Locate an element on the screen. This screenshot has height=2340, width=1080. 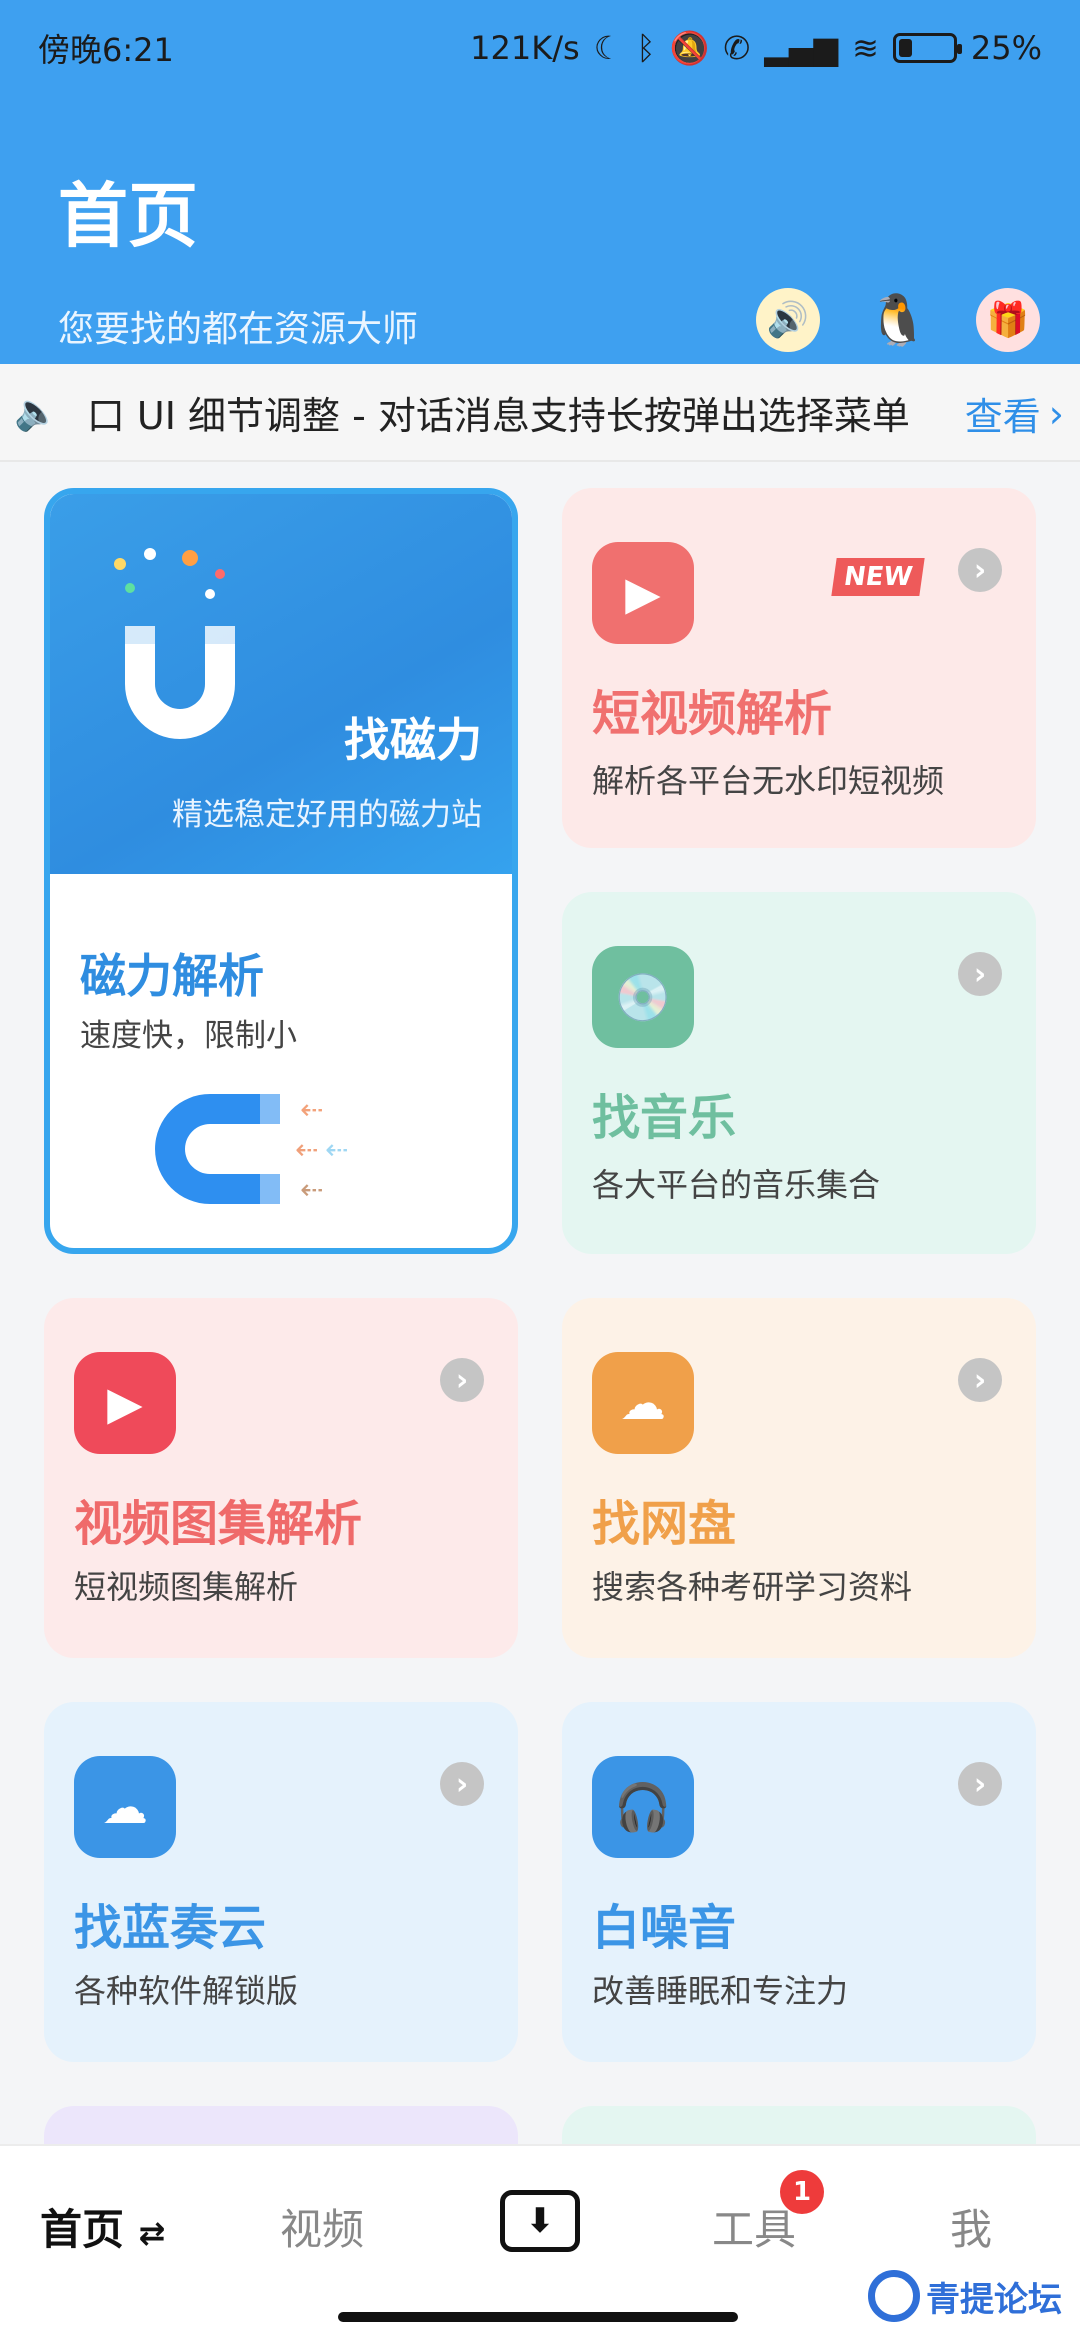
magnet-search-desc: 精选稳定好用的磁力站 is located at coordinates (327, 815).